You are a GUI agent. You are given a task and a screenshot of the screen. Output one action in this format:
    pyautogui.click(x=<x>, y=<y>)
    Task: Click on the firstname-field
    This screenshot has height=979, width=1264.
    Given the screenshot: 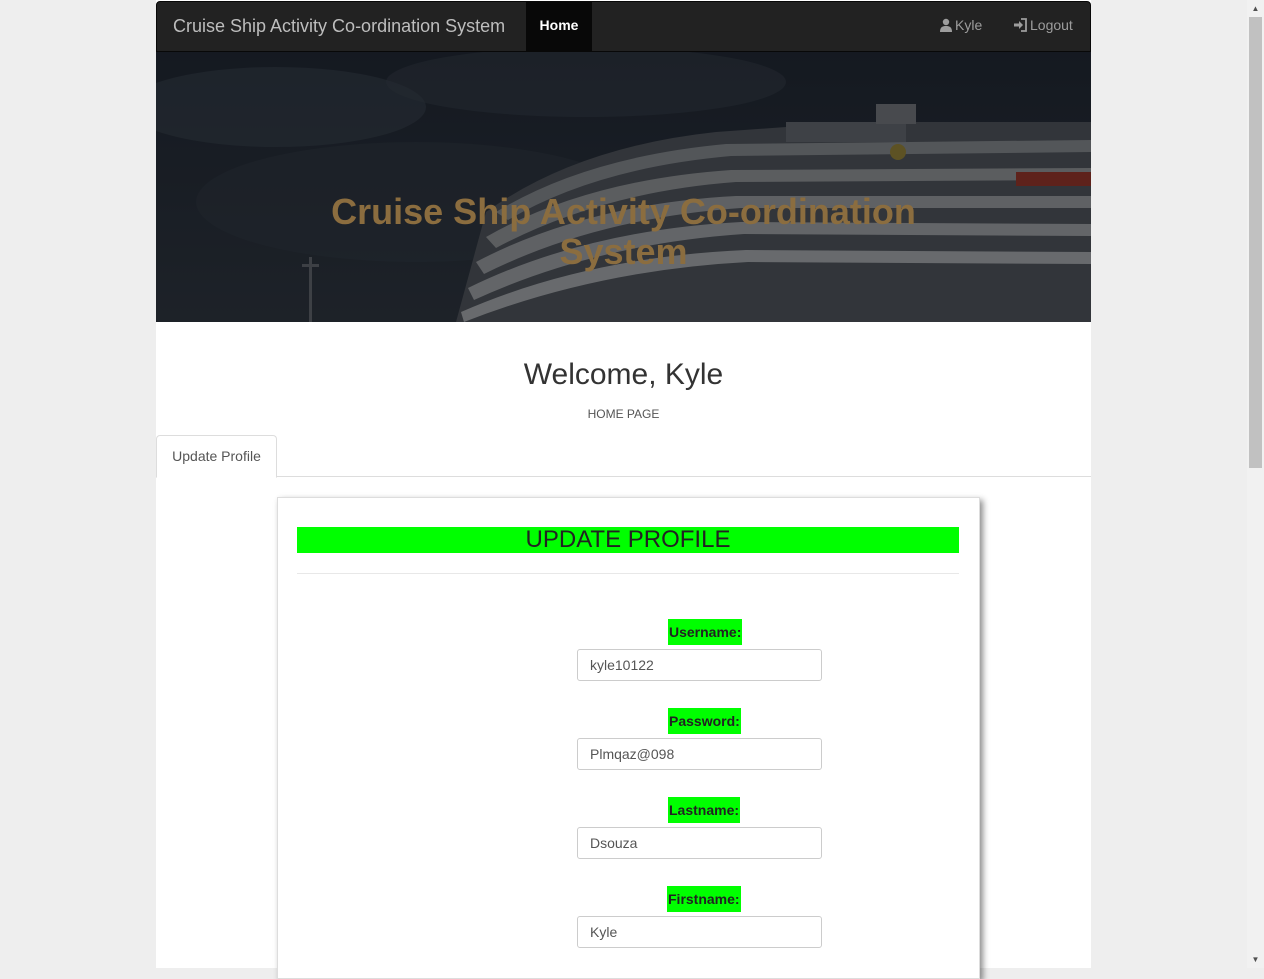 What is the action you would take?
    pyautogui.click(x=699, y=932)
    